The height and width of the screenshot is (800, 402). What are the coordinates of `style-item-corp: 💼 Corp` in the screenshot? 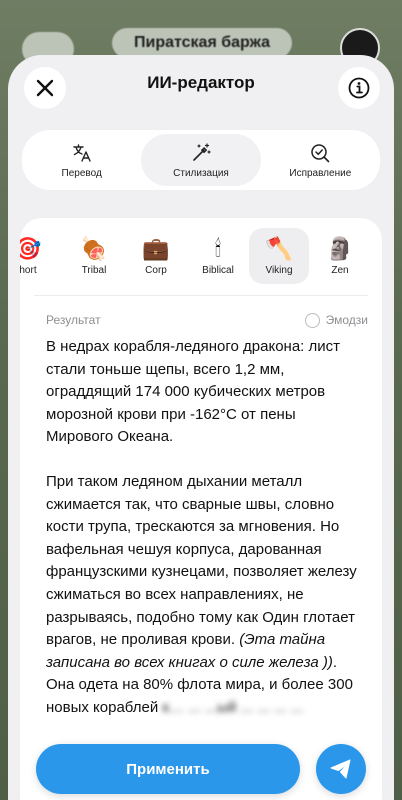 It's located at (156, 256).